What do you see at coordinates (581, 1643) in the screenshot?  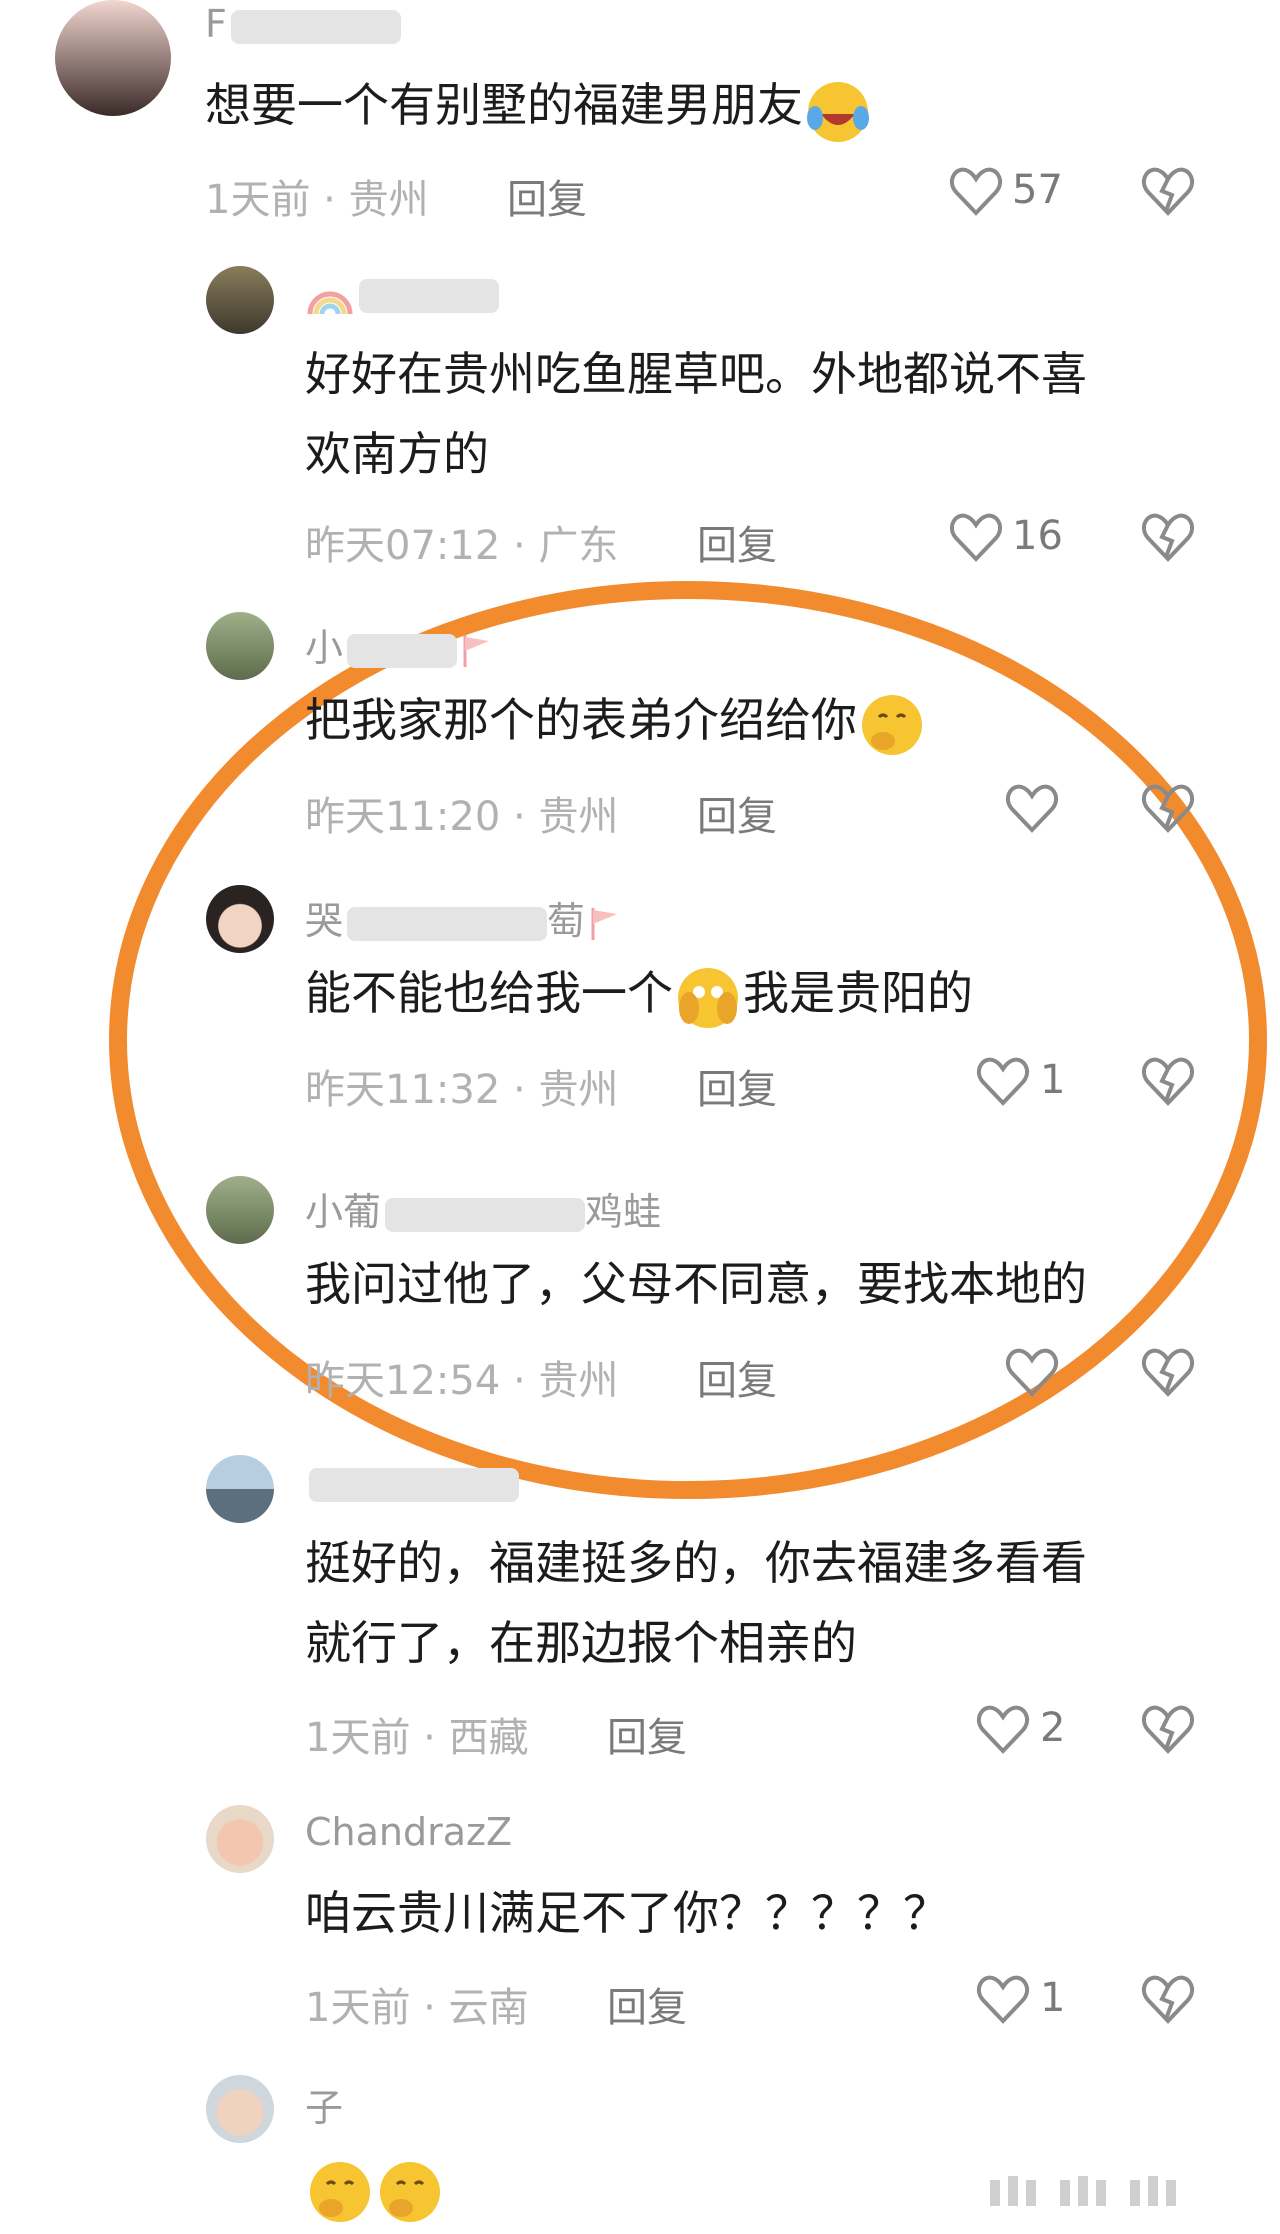 I see `comment-text-line2: 就行了，在那边报个相亲的` at bounding box center [581, 1643].